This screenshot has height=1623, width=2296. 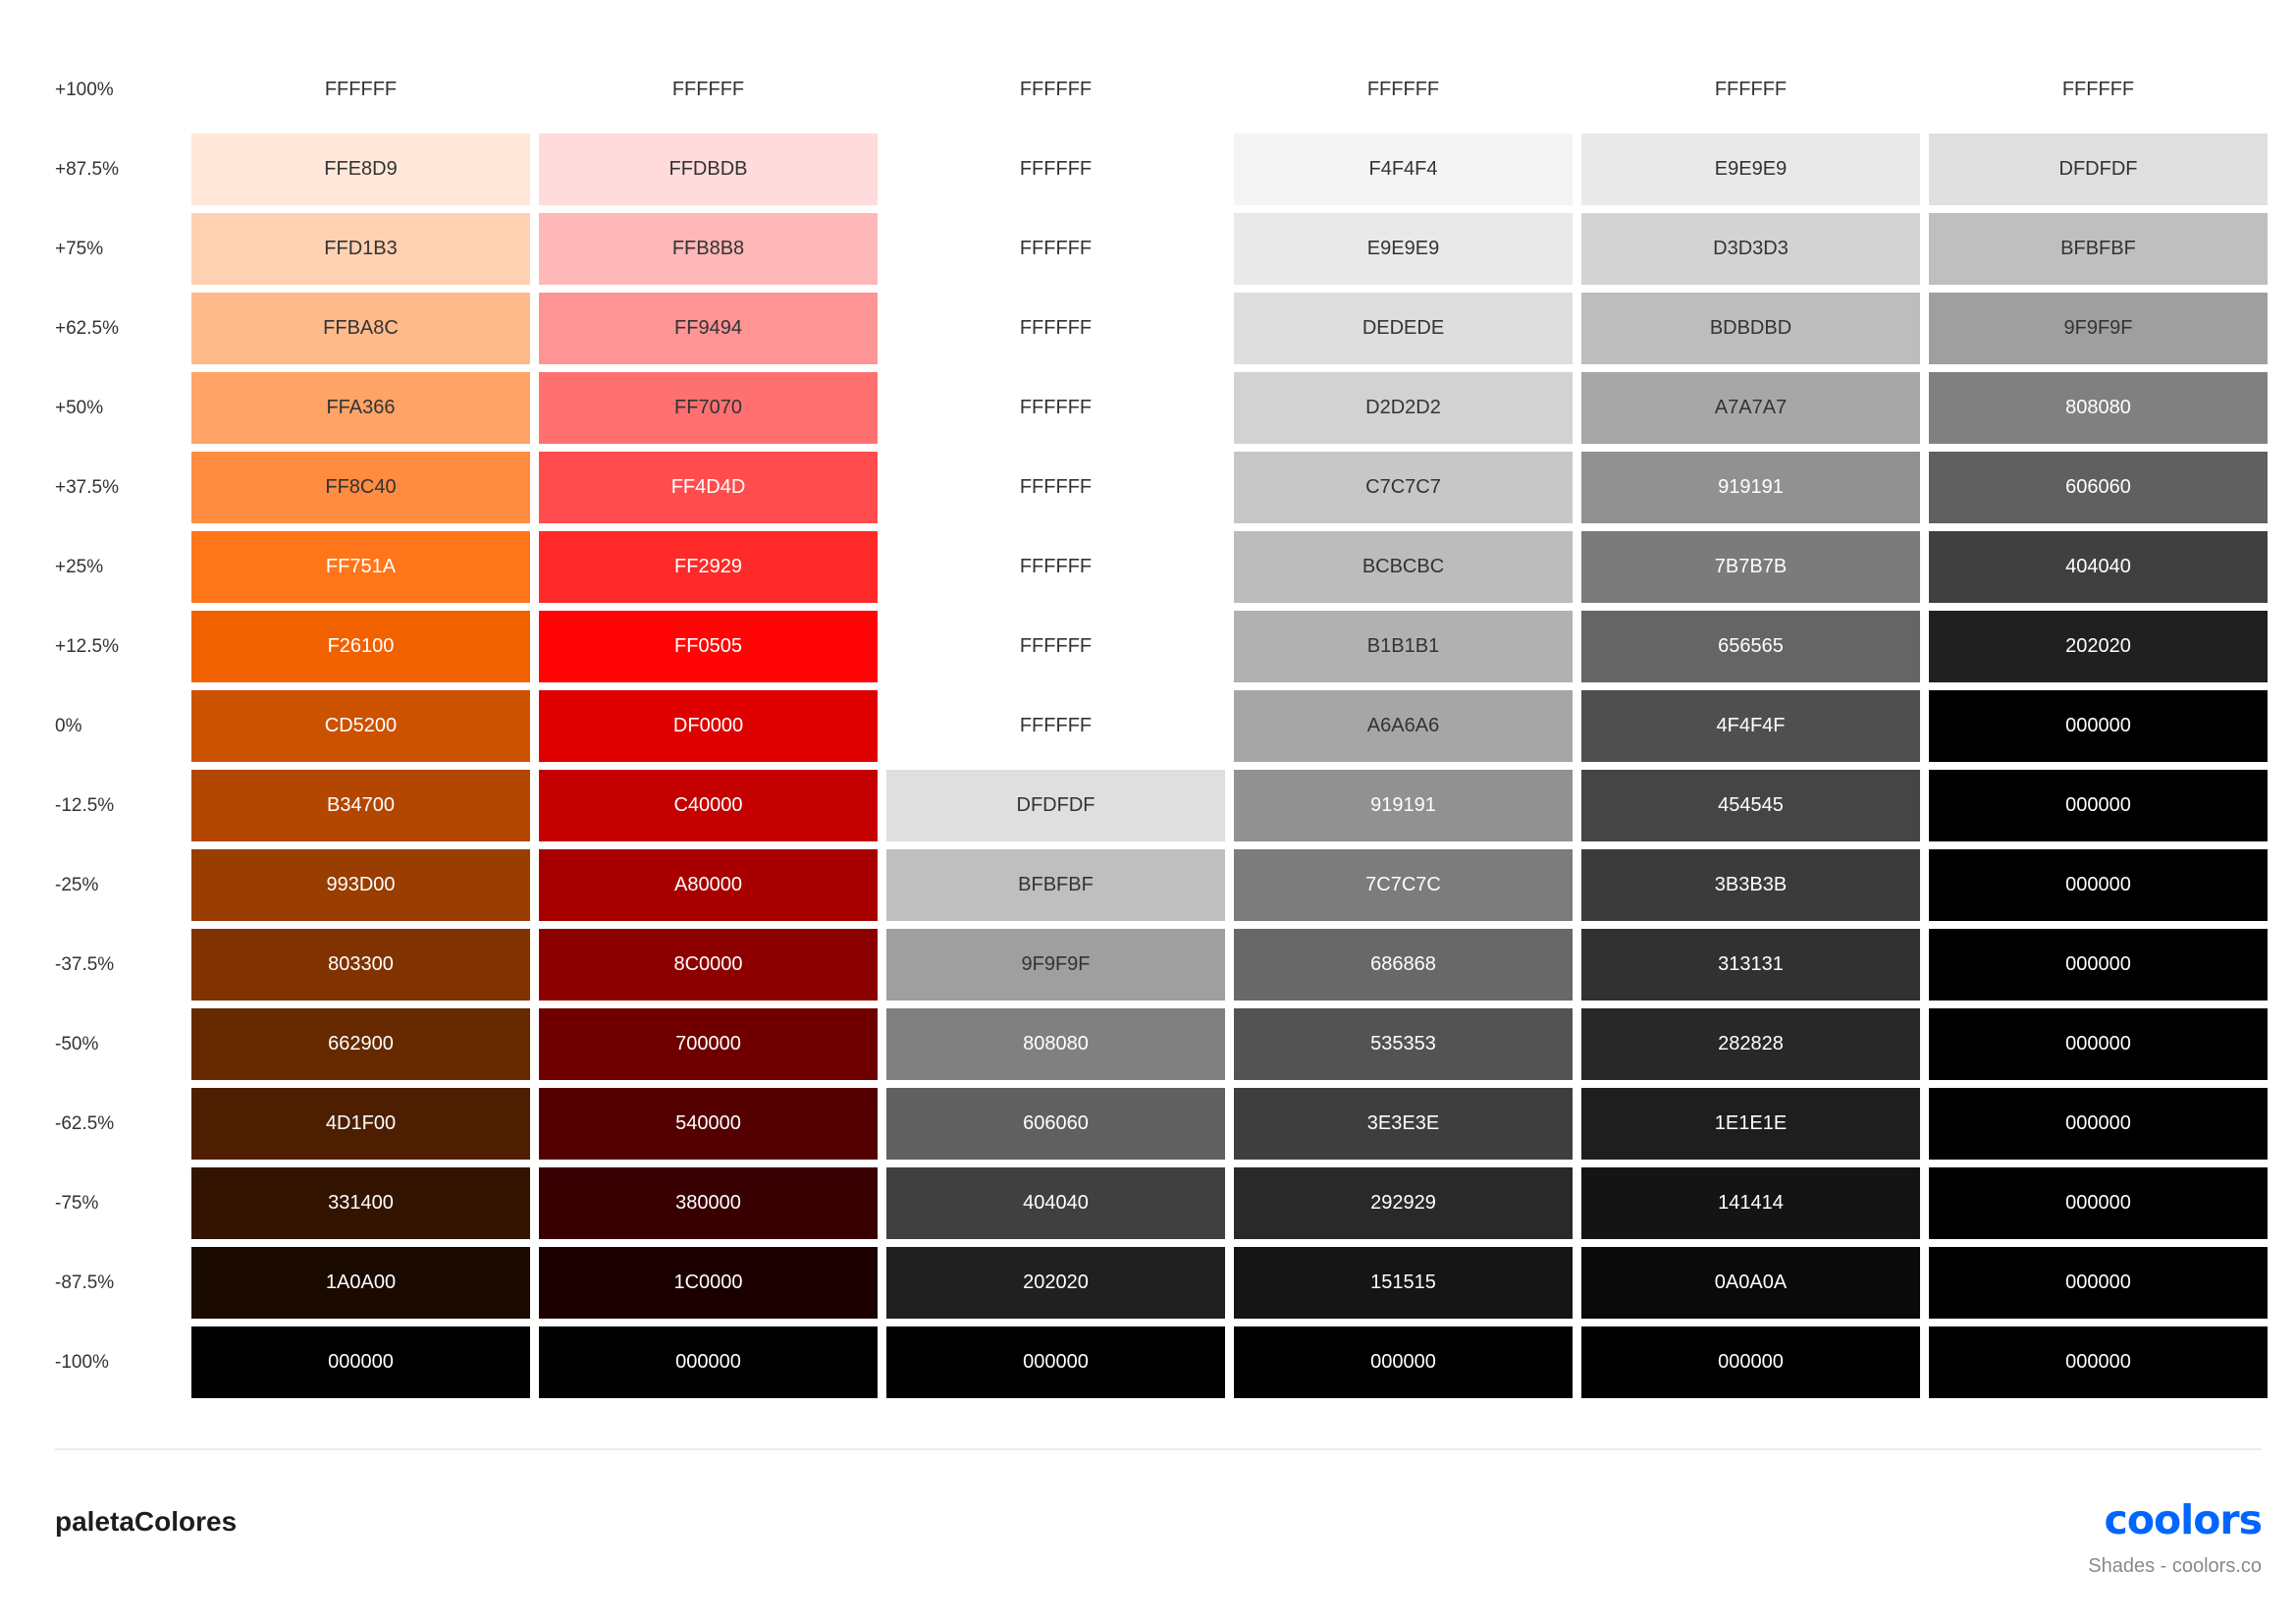 What do you see at coordinates (77, 1044) in the screenshot?
I see `shade-level-label: -50%` at bounding box center [77, 1044].